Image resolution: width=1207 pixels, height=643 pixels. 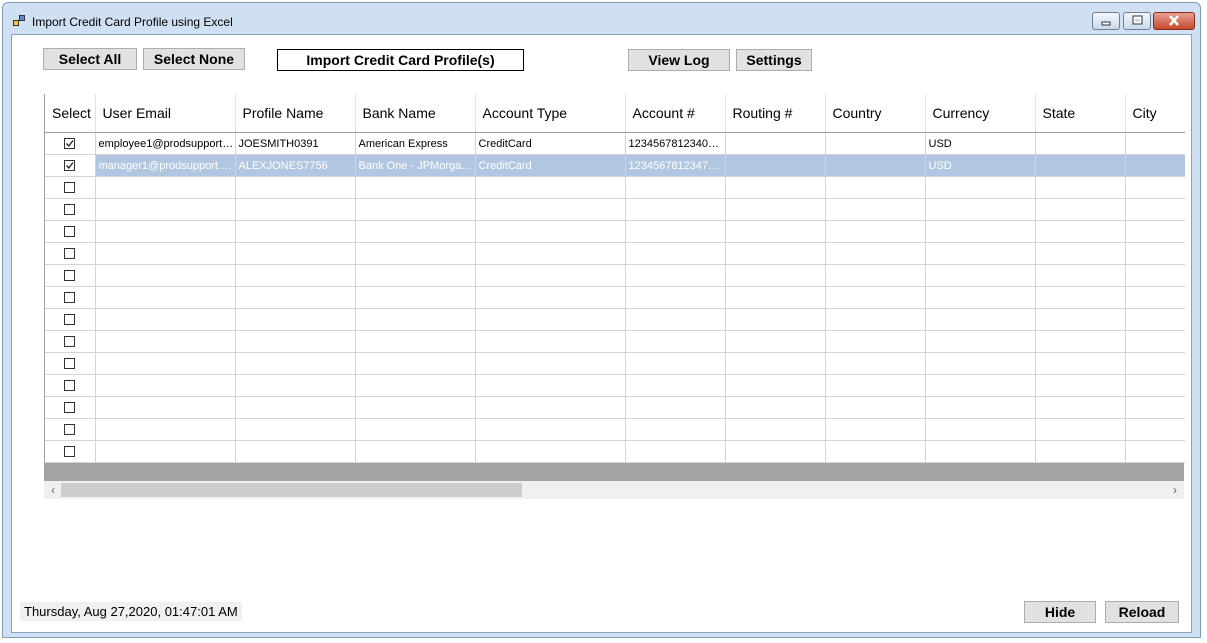 What do you see at coordinates (980, 143) in the screenshot?
I see `table-cell: USD` at bounding box center [980, 143].